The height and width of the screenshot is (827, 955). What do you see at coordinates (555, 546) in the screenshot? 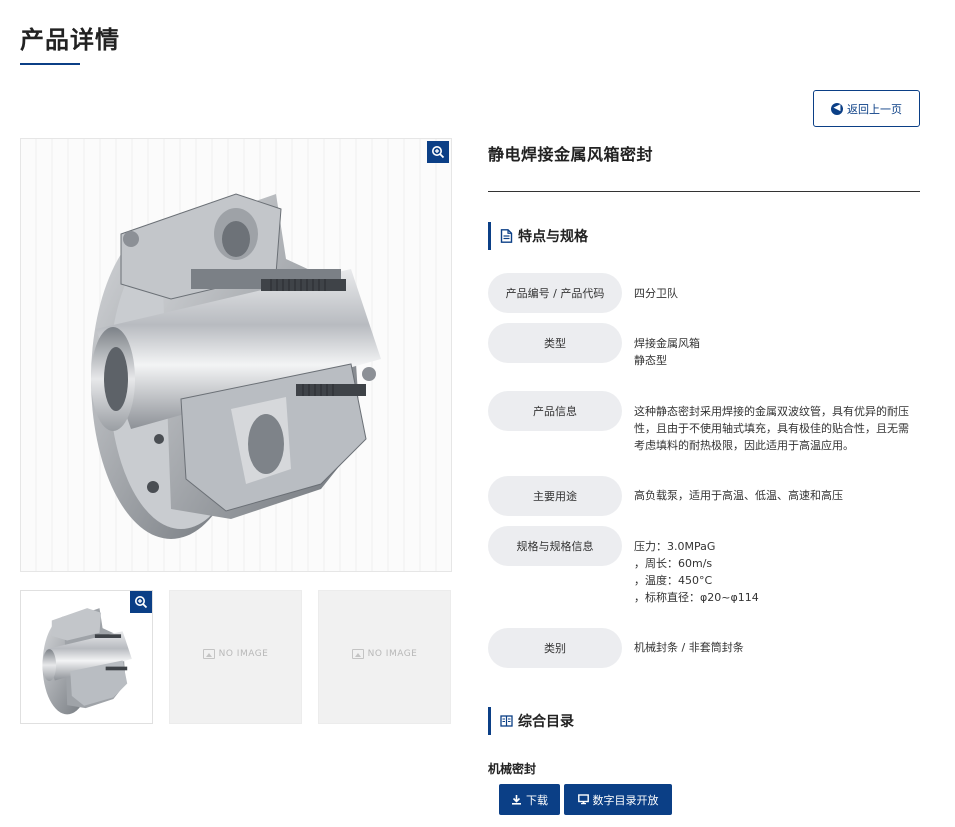
I see `spec-label-specifications: 规格与规格信息` at bounding box center [555, 546].